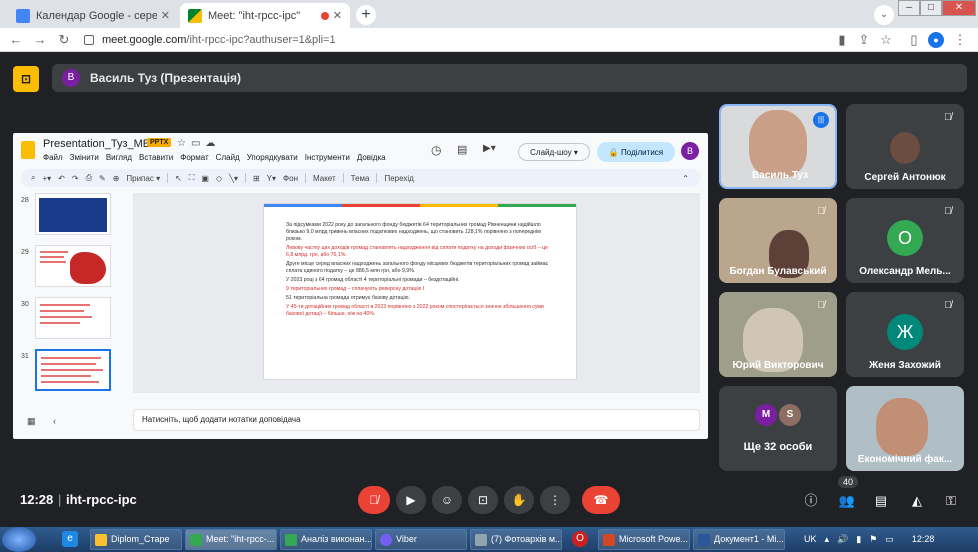 This screenshot has height=552, width=978. Describe the element at coordinates (143, 178) in the screenshot. I see `fit-dropdown: Припас ▾` at that location.